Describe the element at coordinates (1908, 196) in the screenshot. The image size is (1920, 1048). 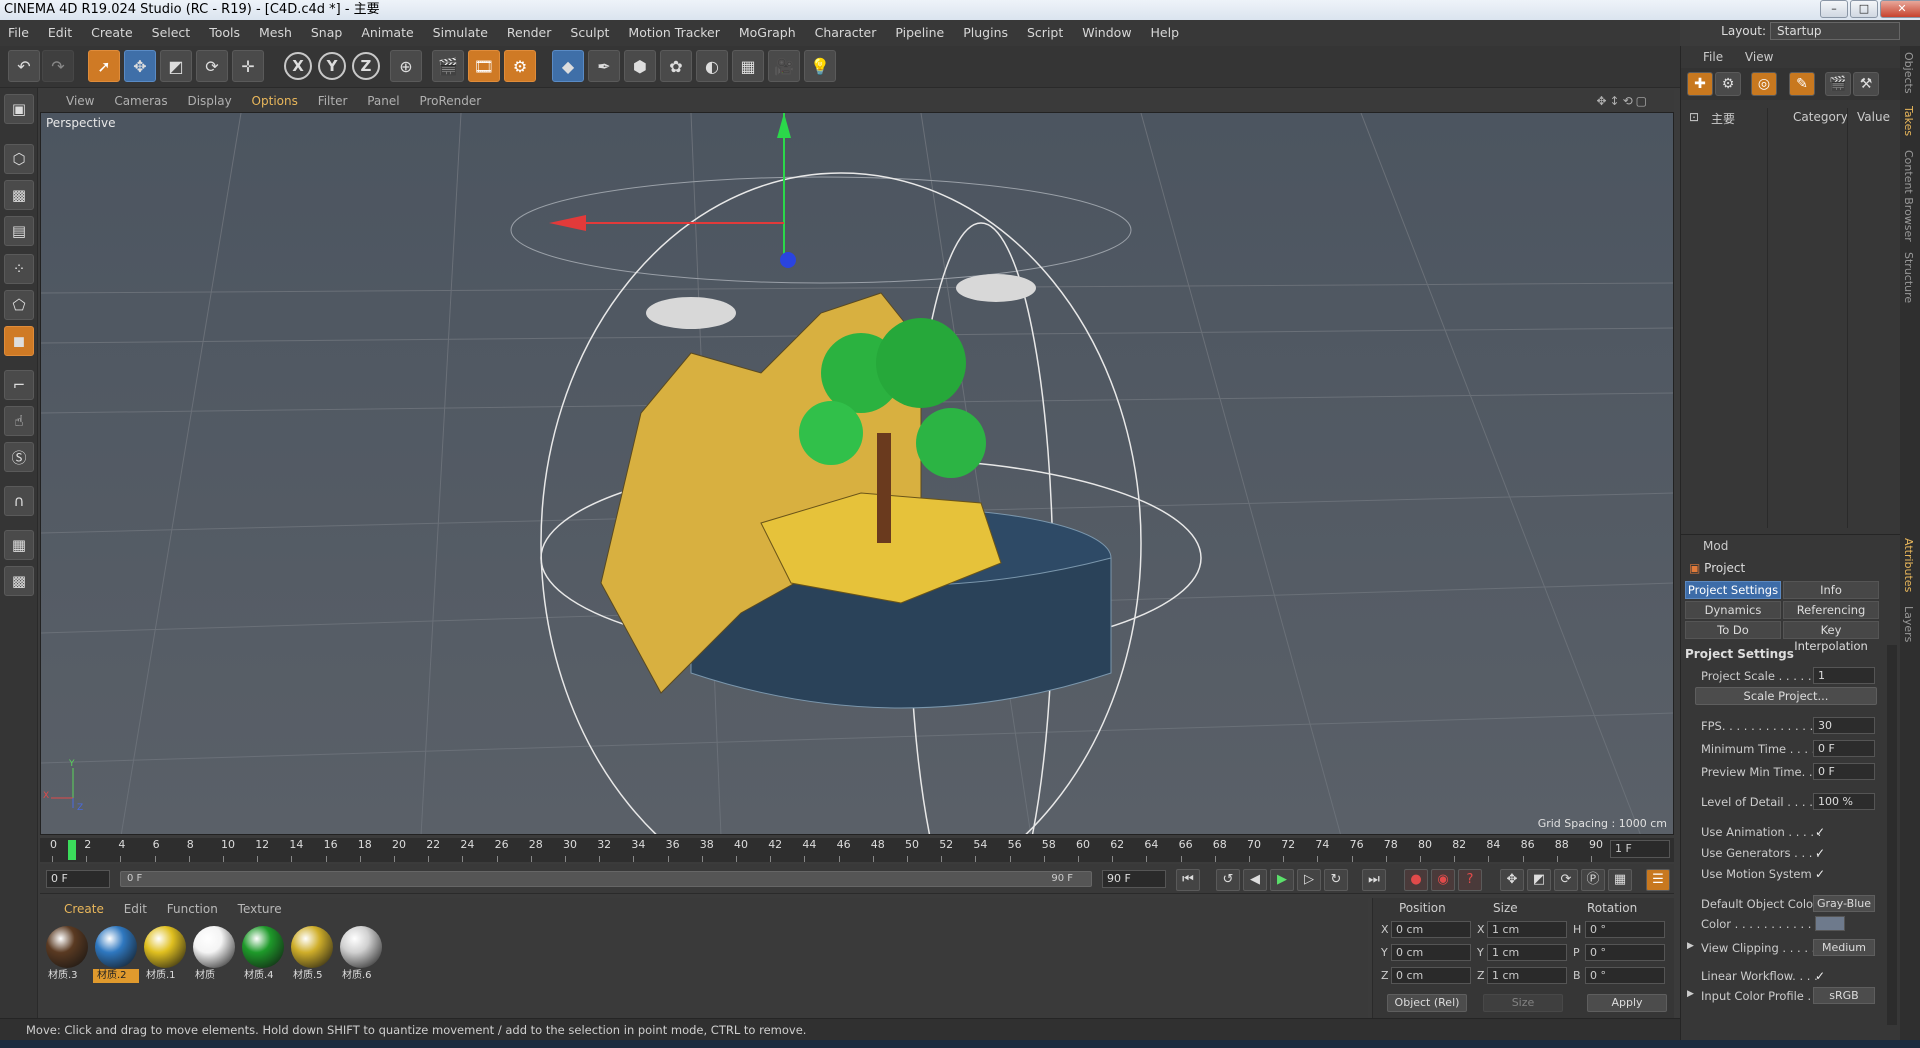
I see `sidetab-content-browser: Content Browser` at that location.